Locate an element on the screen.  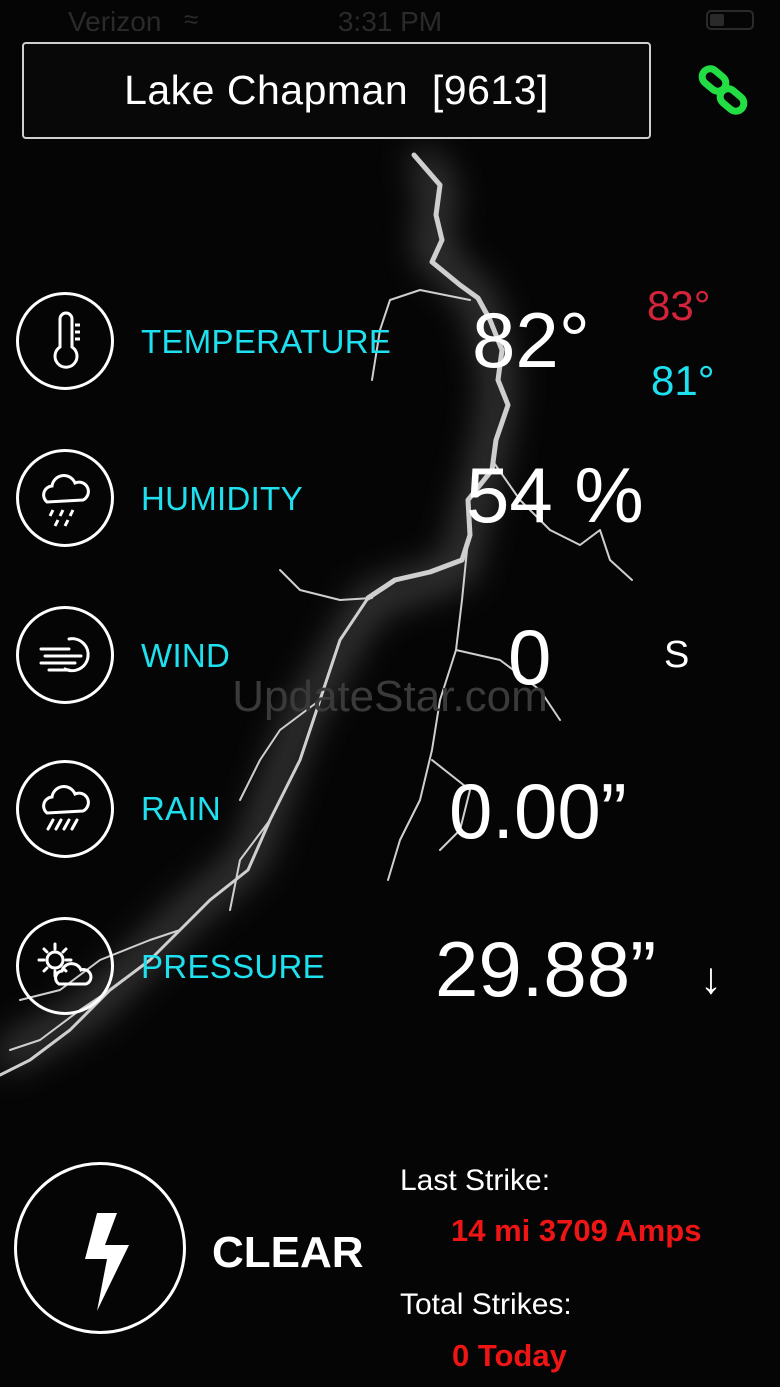
status-time: 3:31 PM is located at coordinates (390, 21).